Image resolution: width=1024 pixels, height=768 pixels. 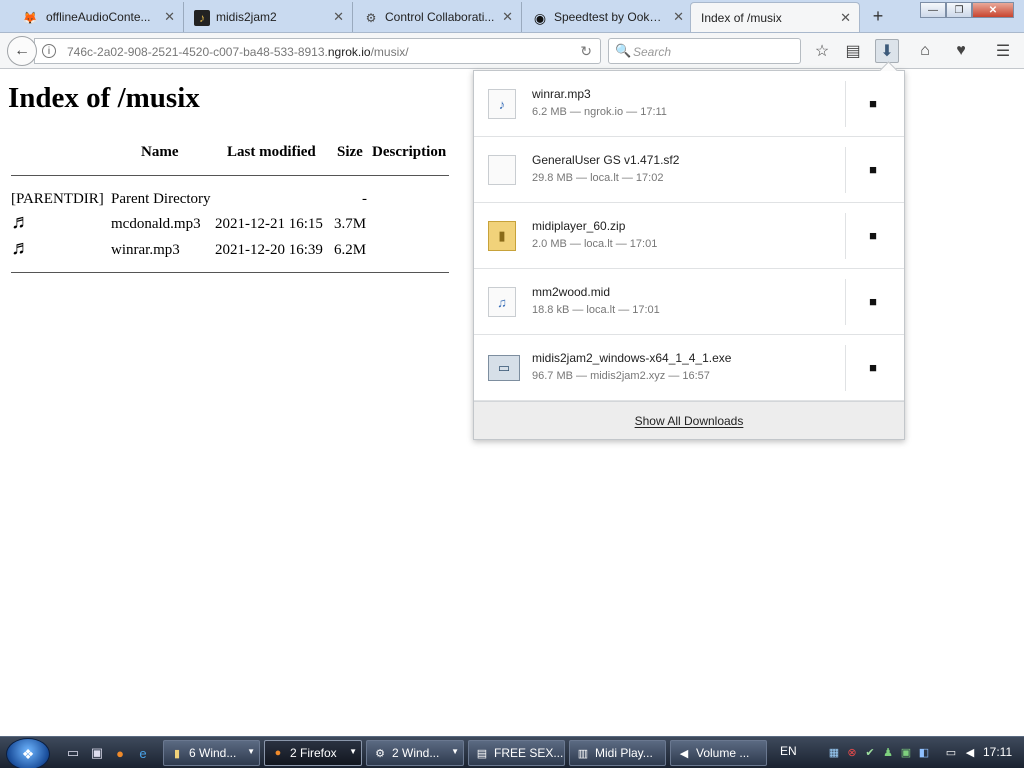 What do you see at coordinates (970, 752) in the screenshot?
I see `tray-volume-icon: ◀` at bounding box center [970, 752].